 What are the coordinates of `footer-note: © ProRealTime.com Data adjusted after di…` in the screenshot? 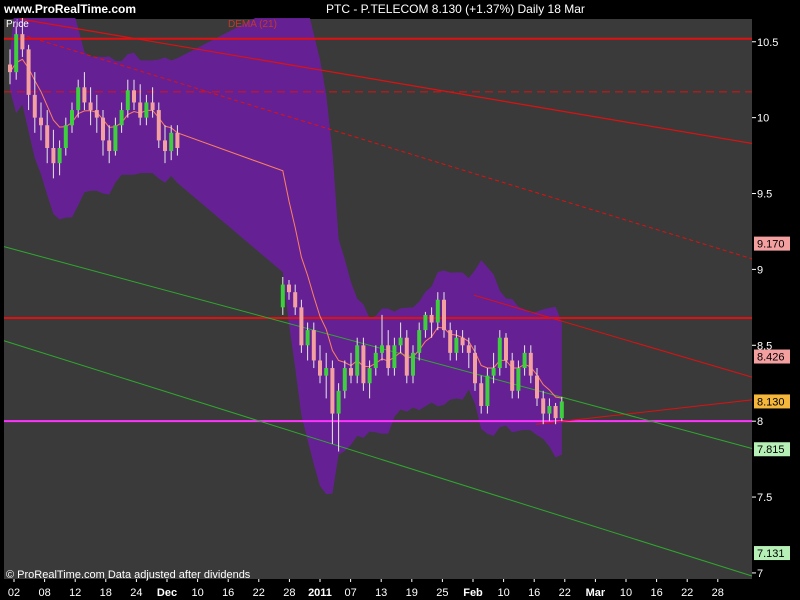 It's located at (128, 575).